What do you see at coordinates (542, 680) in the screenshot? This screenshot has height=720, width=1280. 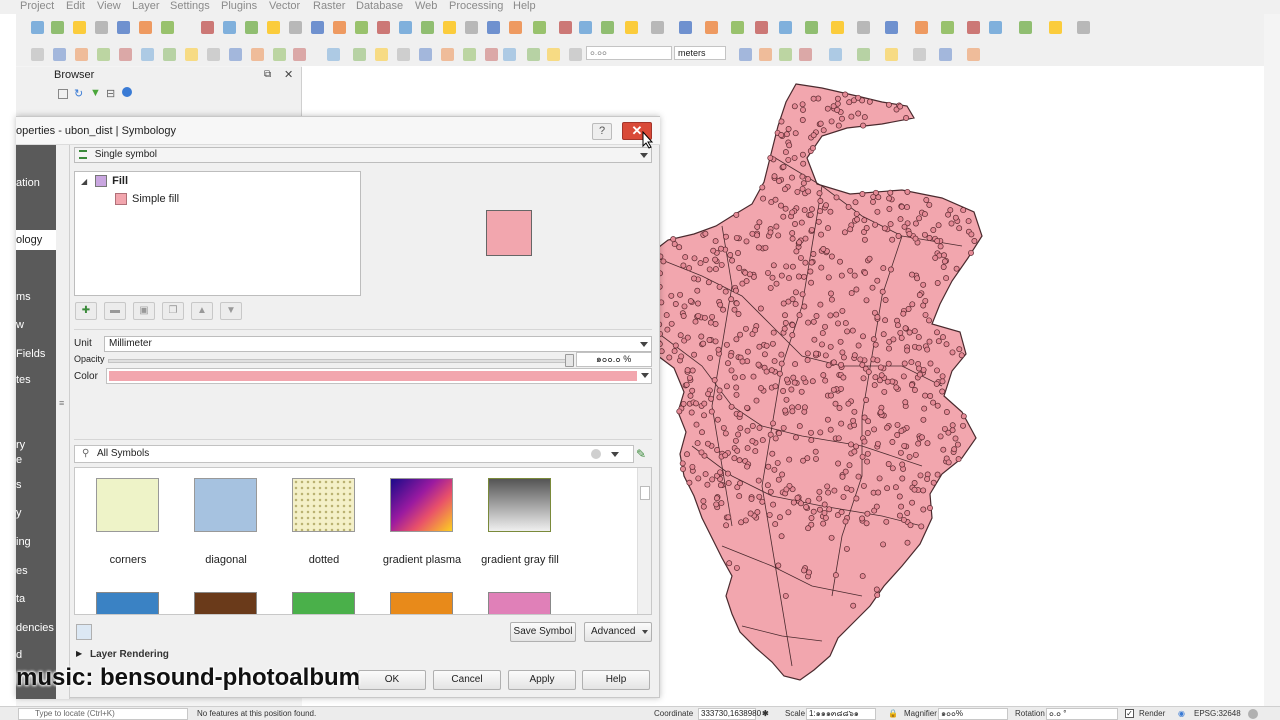 I see `apply-button: Apply` at bounding box center [542, 680].